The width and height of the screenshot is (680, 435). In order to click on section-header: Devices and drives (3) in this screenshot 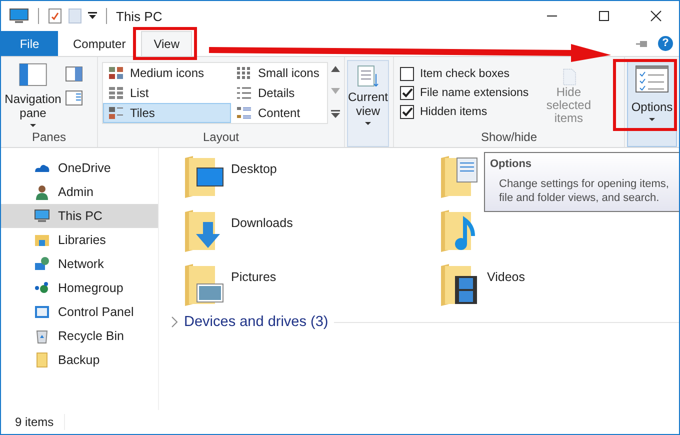, I will do `click(256, 322)`.